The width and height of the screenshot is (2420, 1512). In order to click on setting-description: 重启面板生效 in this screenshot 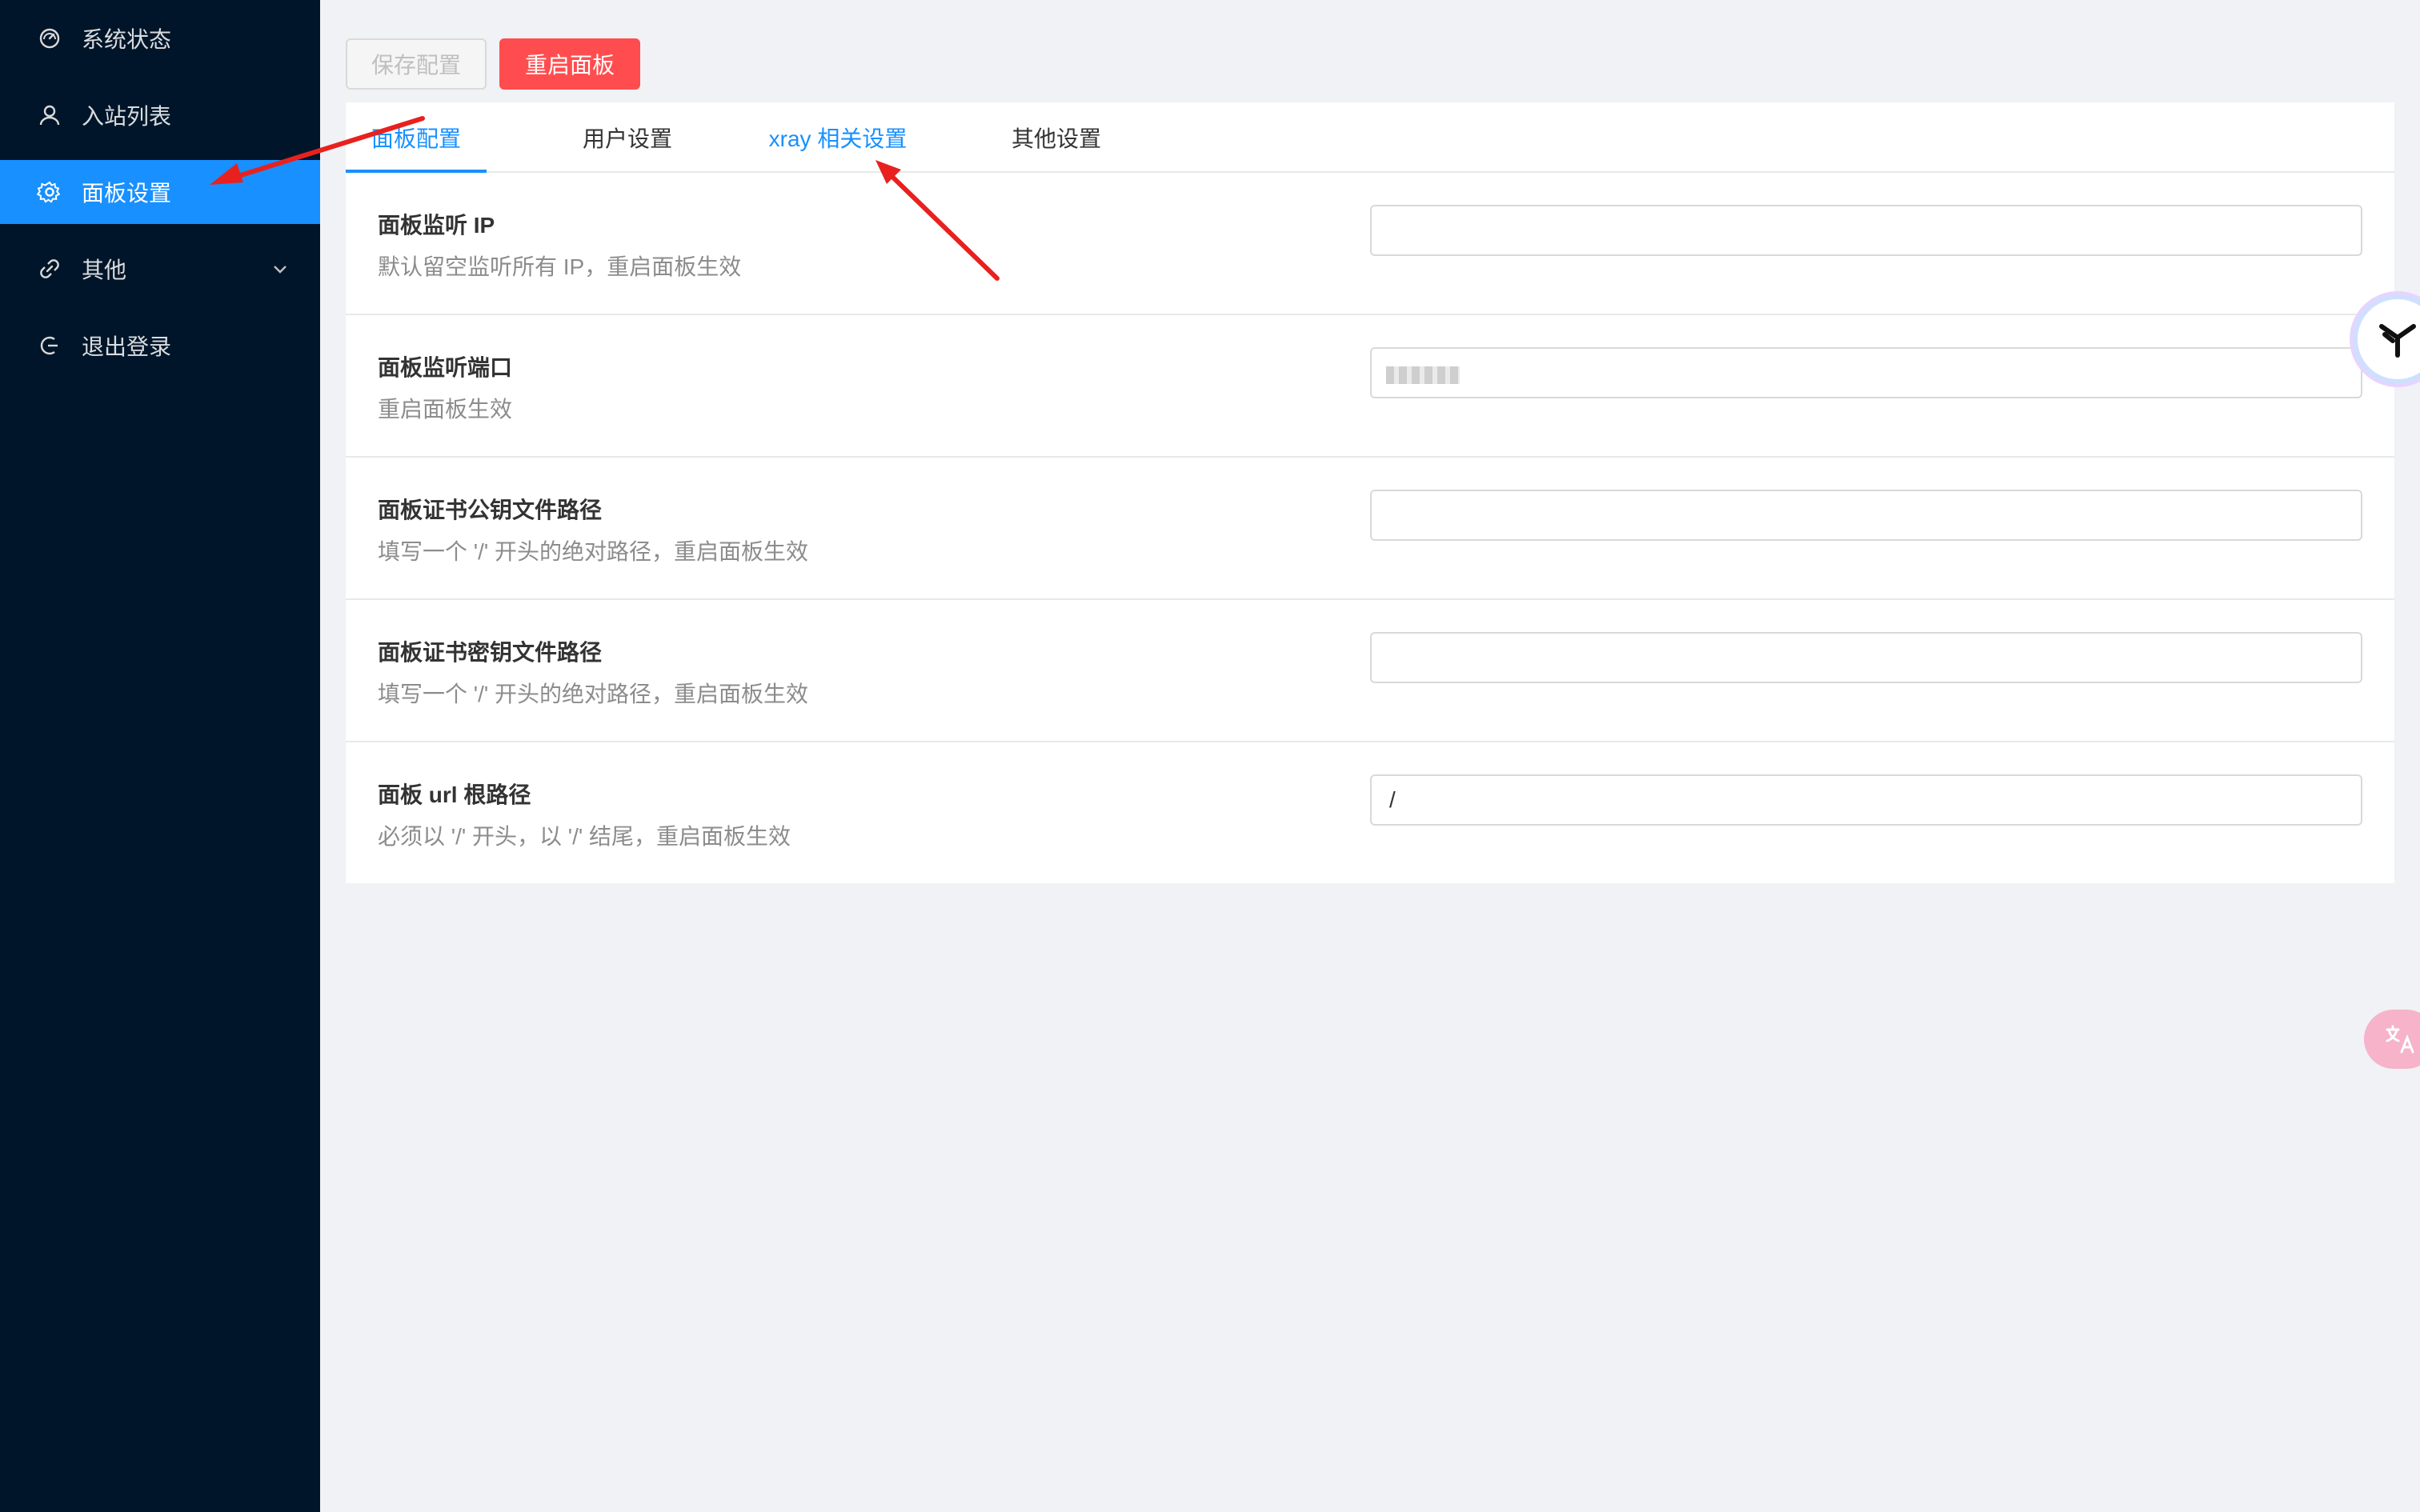, I will do `click(445, 409)`.